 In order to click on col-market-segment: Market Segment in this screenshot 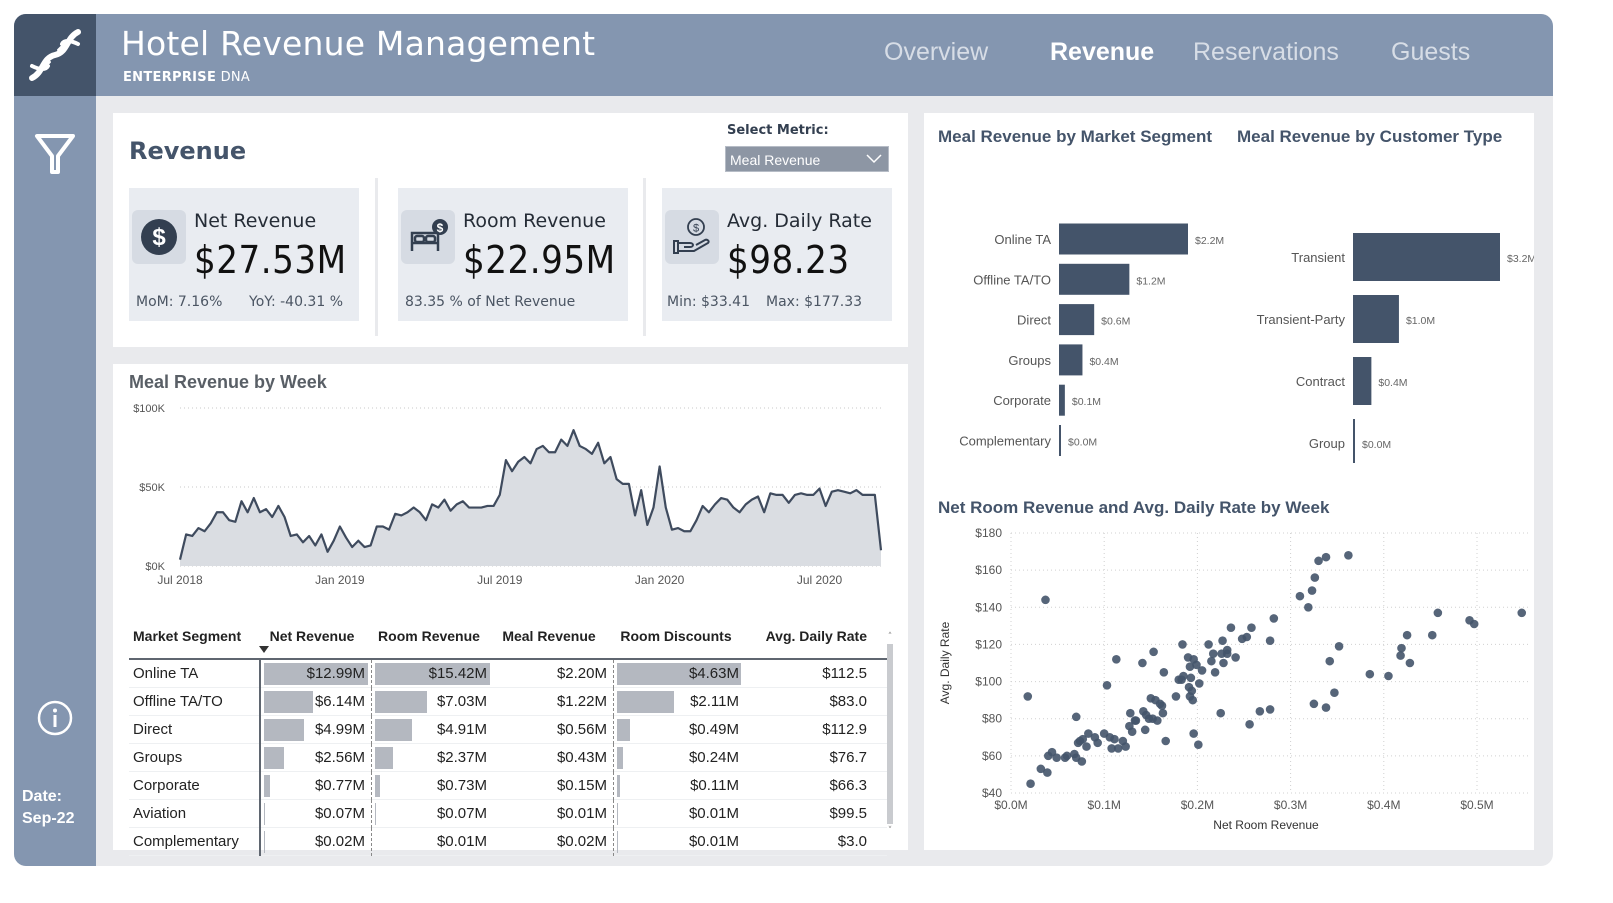, I will do `click(194, 636)`.